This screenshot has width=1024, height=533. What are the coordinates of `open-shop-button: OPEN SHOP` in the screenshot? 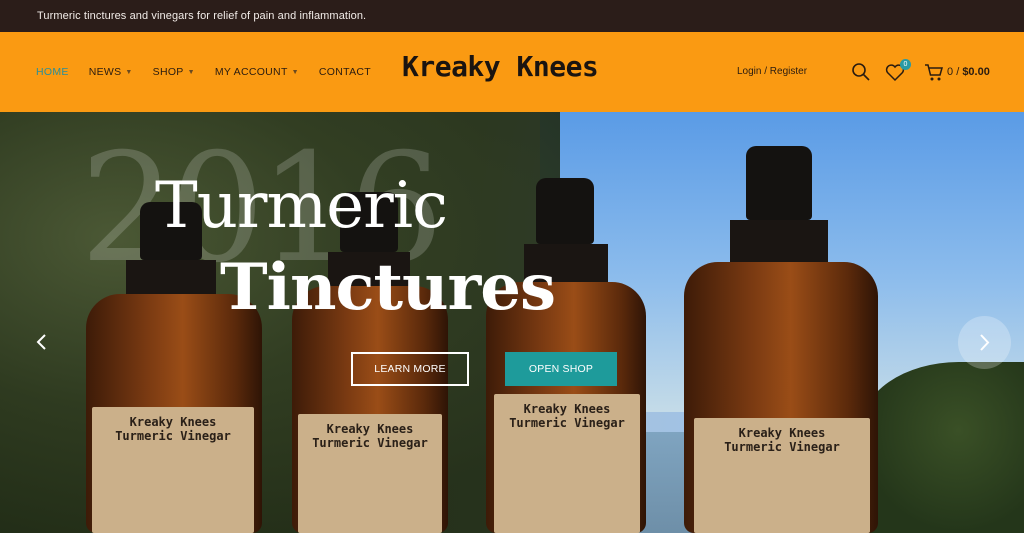 It's located at (561, 369).